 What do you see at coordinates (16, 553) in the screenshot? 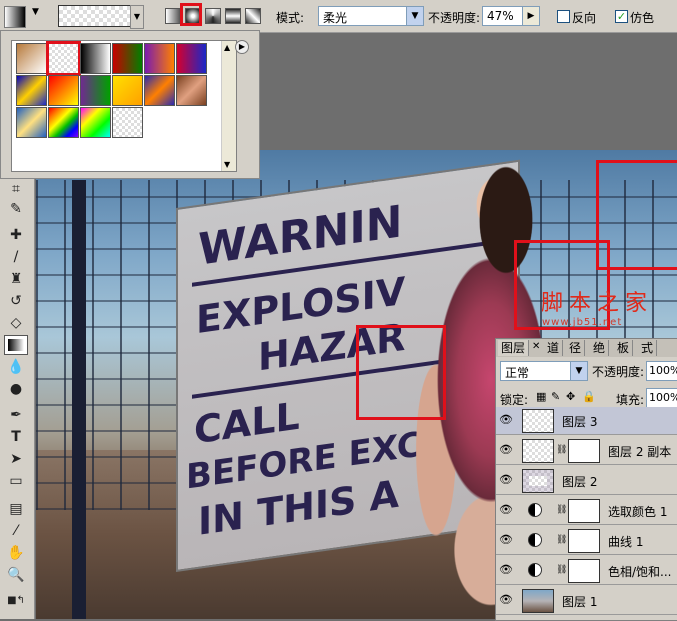
I see `hand-tool-icon: ✋` at bounding box center [16, 553].